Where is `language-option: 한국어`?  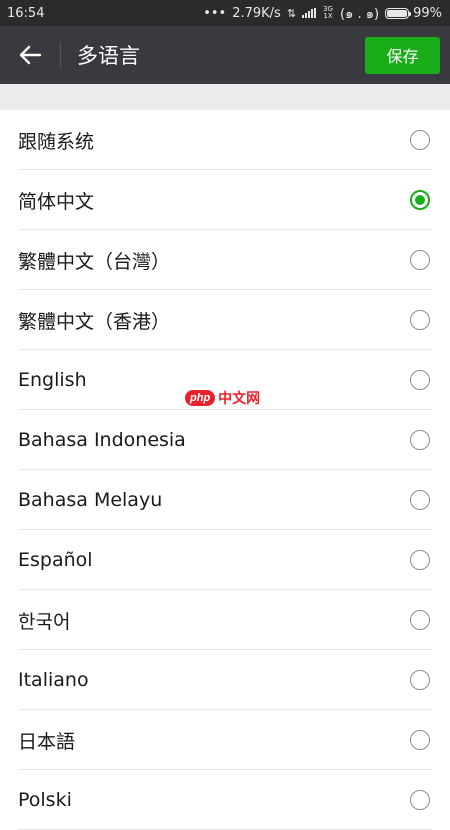
language-option: 한국어 is located at coordinates (225, 620).